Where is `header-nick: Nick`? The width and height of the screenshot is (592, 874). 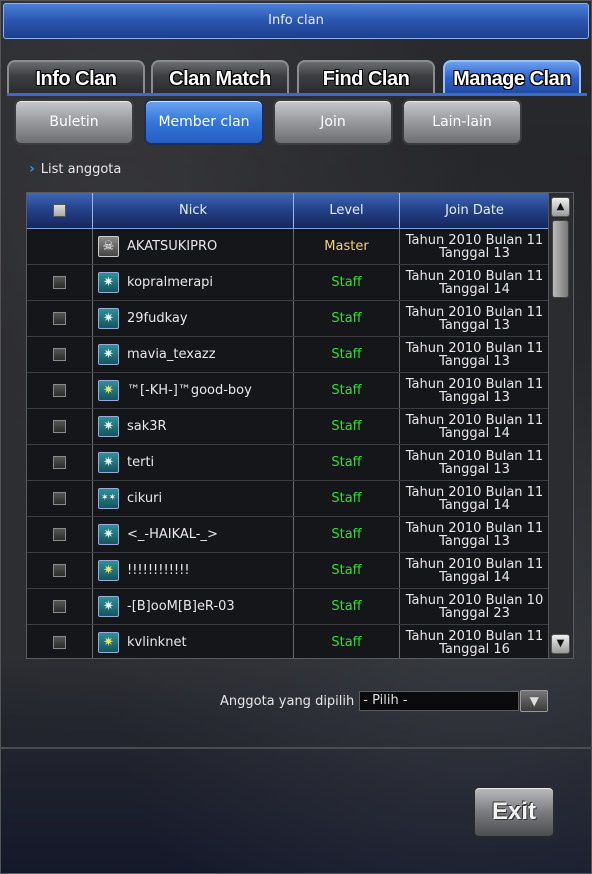 header-nick: Nick is located at coordinates (193, 210).